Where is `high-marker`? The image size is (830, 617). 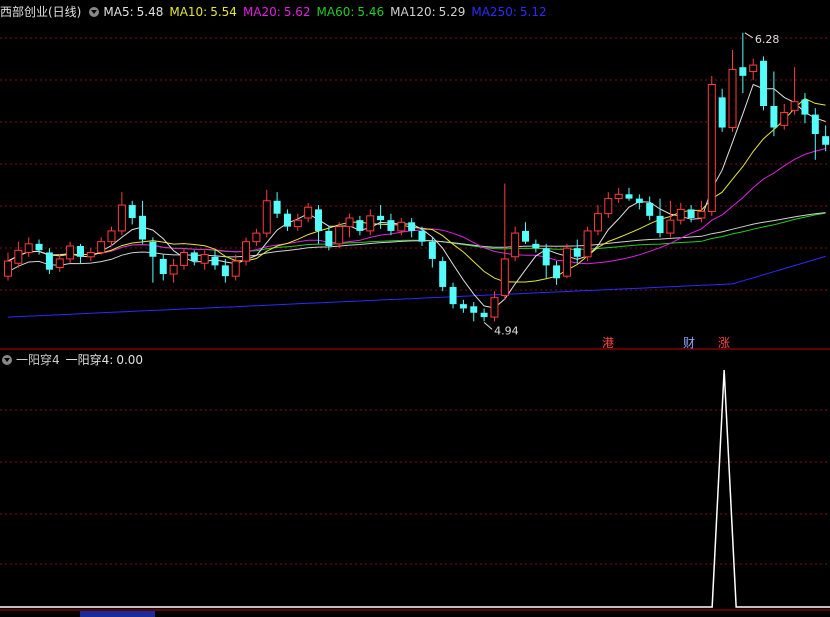
high-marker is located at coordinates (749, 35).